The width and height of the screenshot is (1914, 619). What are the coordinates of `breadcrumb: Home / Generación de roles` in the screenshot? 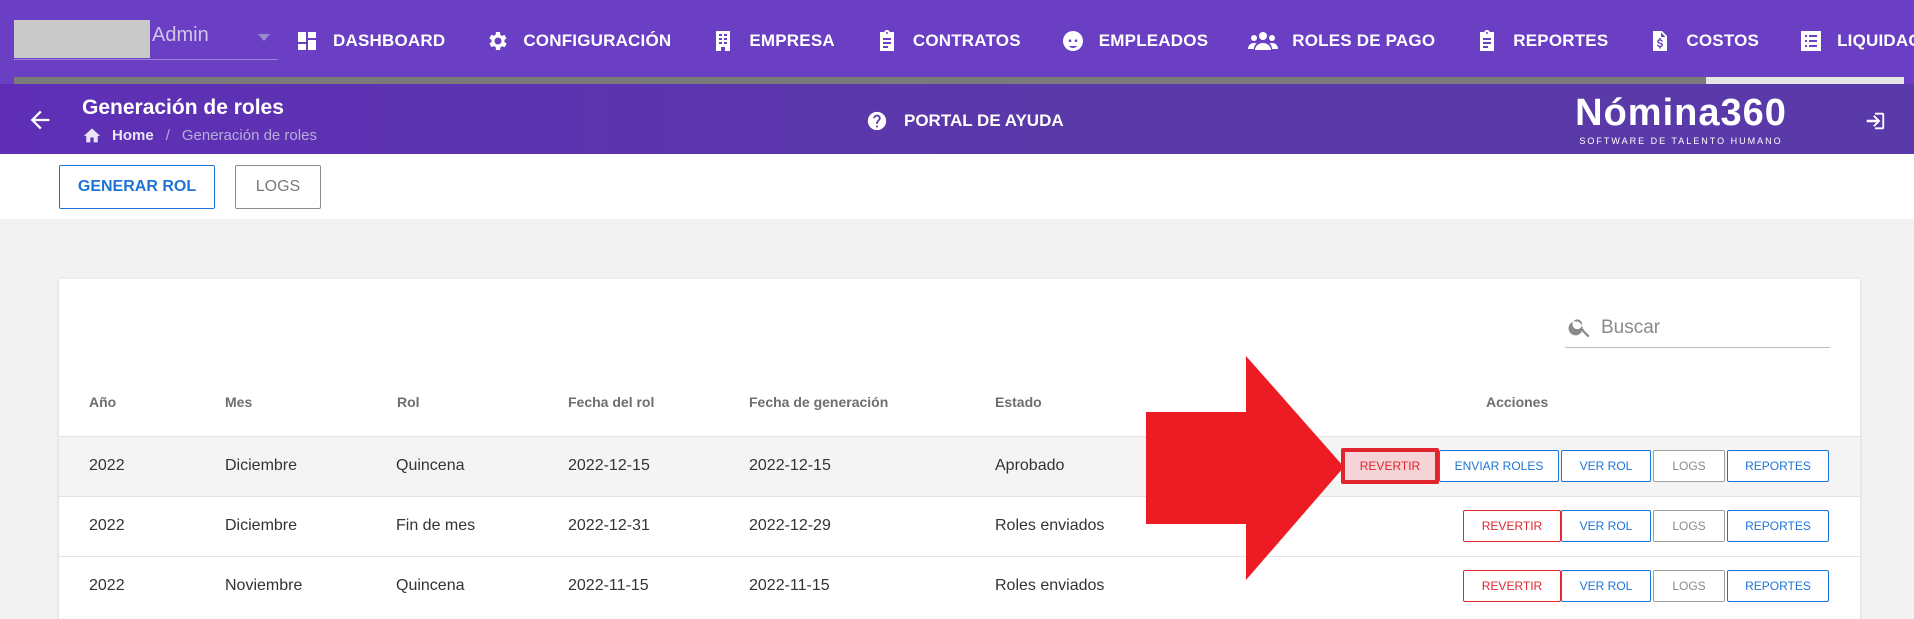 It's located at (199, 135).